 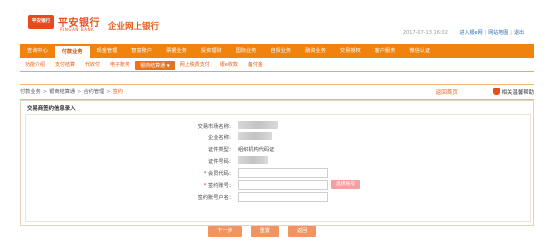 I want to click on panel-title: 交易商签约信息录入, so click(x=51, y=109).